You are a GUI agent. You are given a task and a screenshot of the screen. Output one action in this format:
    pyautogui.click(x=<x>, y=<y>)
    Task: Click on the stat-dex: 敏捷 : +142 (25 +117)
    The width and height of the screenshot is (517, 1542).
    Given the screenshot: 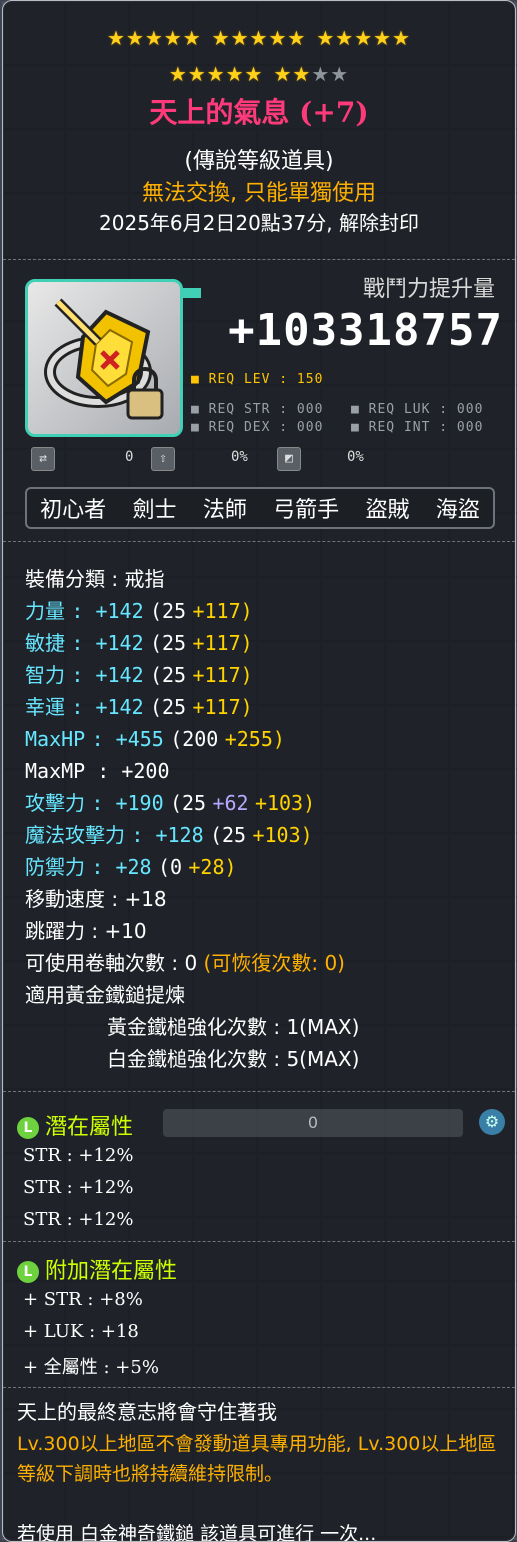 What is the action you would take?
    pyautogui.click(x=139, y=643)
    